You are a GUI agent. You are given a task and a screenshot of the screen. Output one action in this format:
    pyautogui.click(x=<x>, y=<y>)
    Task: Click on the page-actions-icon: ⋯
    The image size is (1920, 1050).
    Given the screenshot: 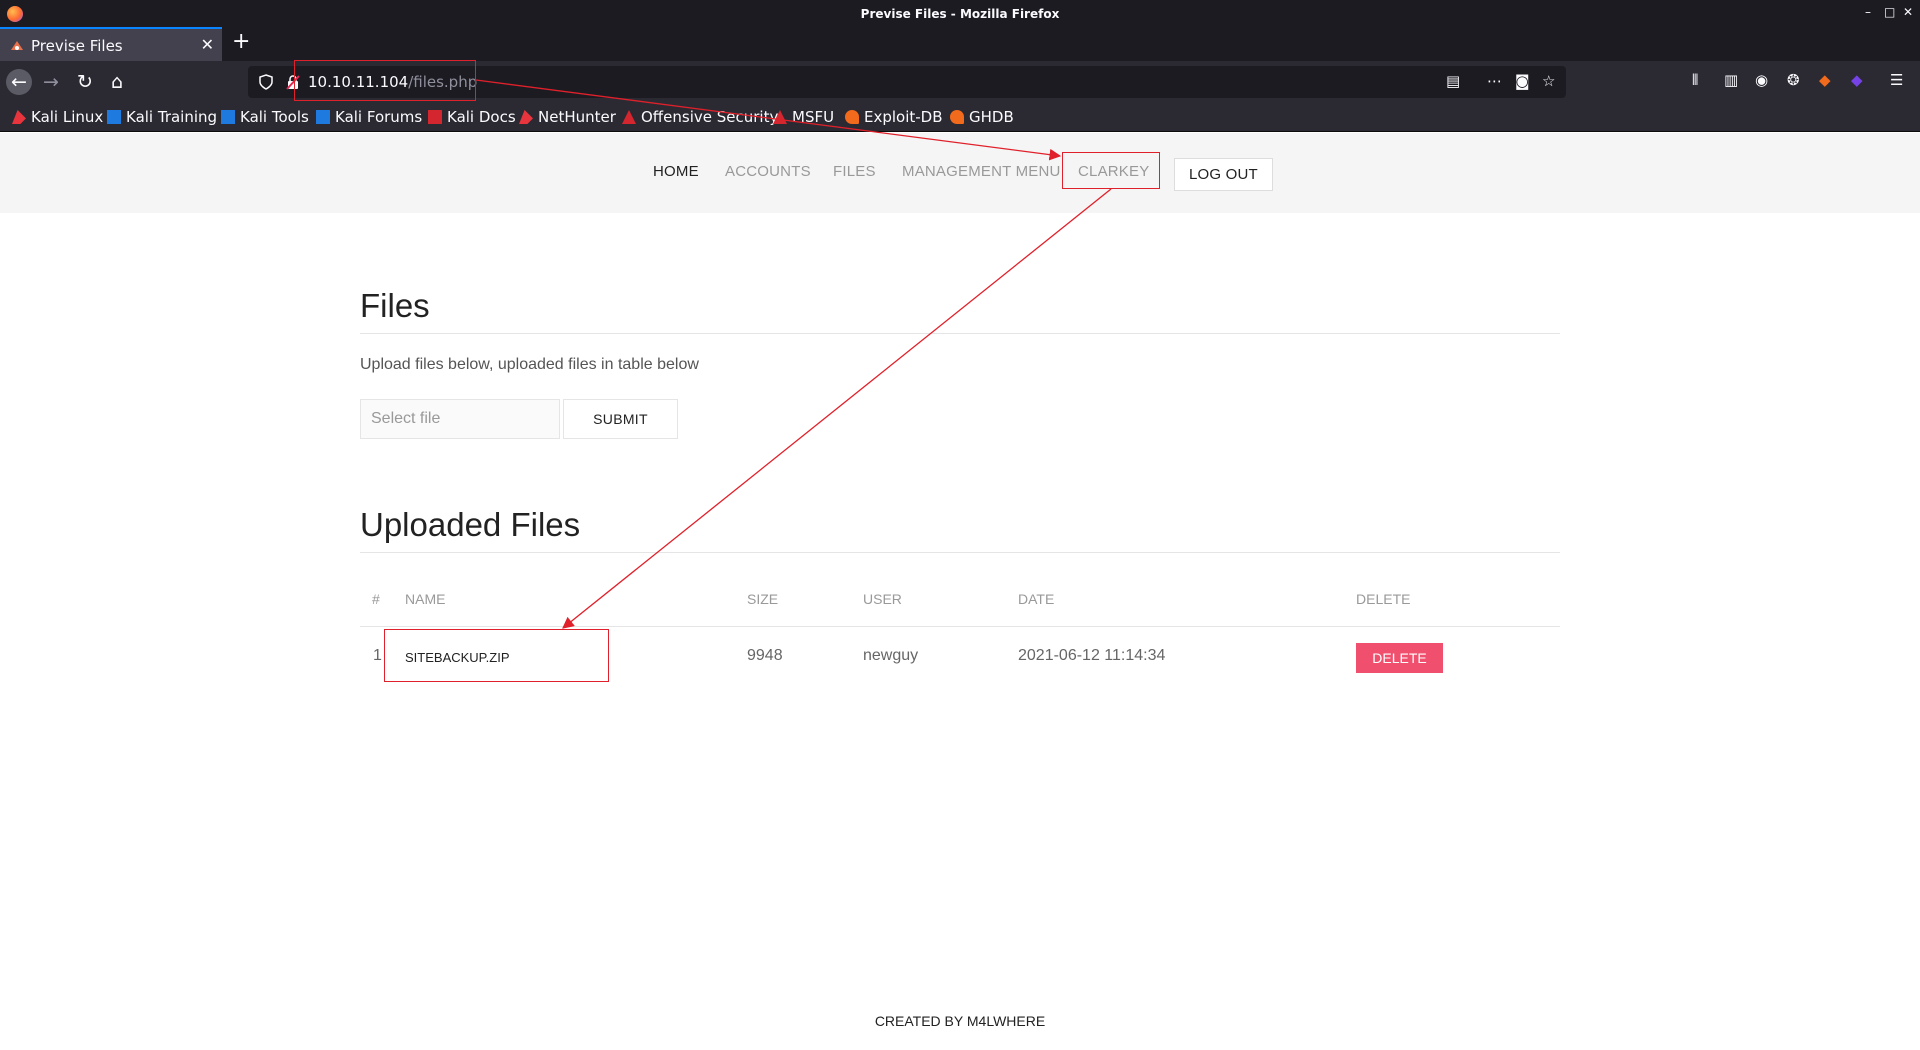 What is the action you would take?
    pyautogui.click(x=1494, y=81)
    